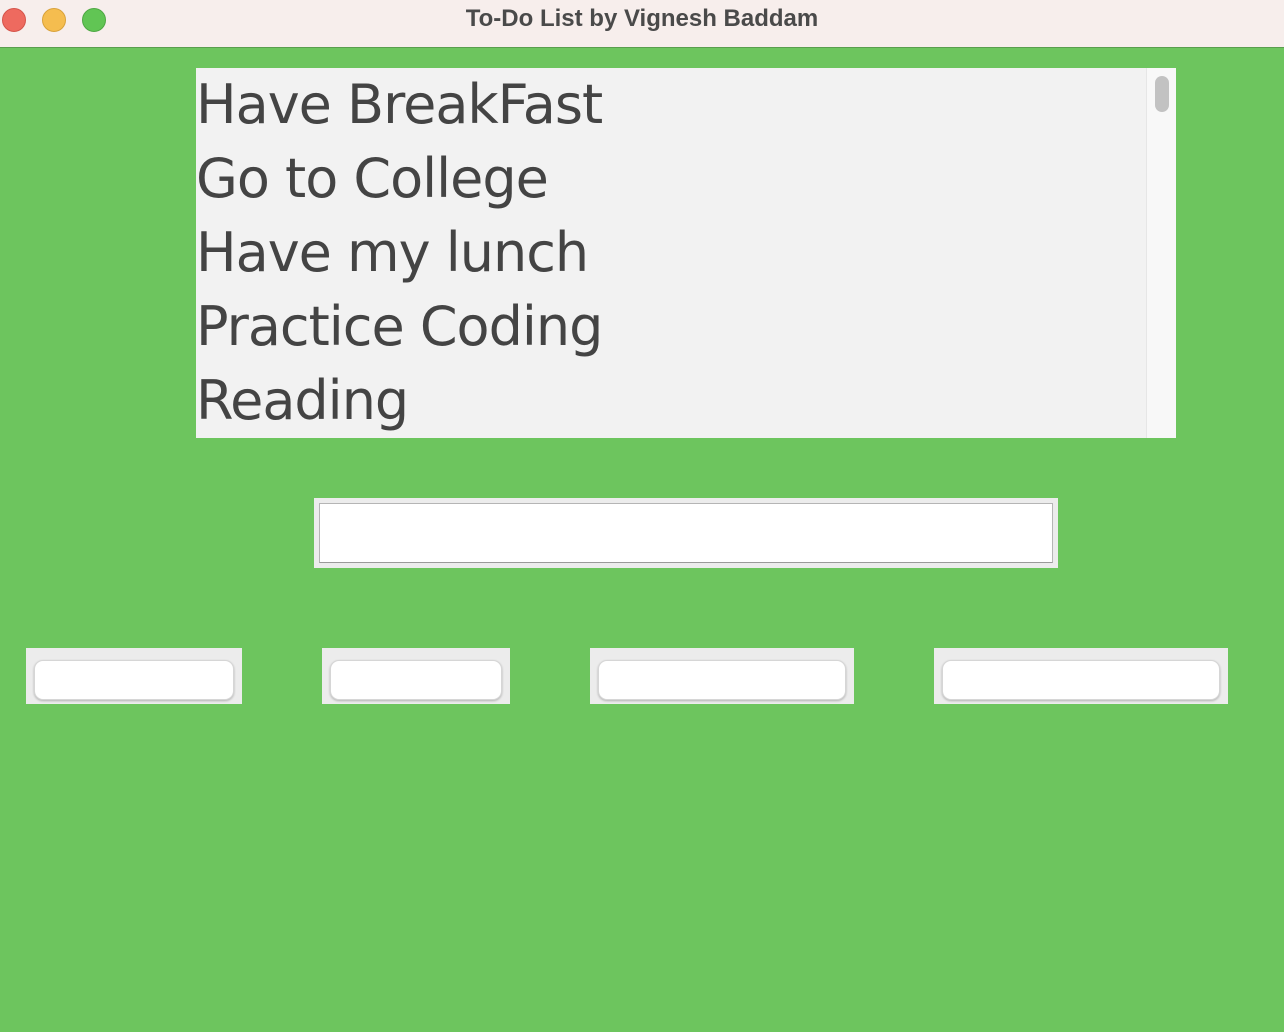 The image size is (1284, 1032). What do you see at coordinates (1162, 94) in the screenshot?
I see `scroll-thumb` at bounding box center [1162, 94].